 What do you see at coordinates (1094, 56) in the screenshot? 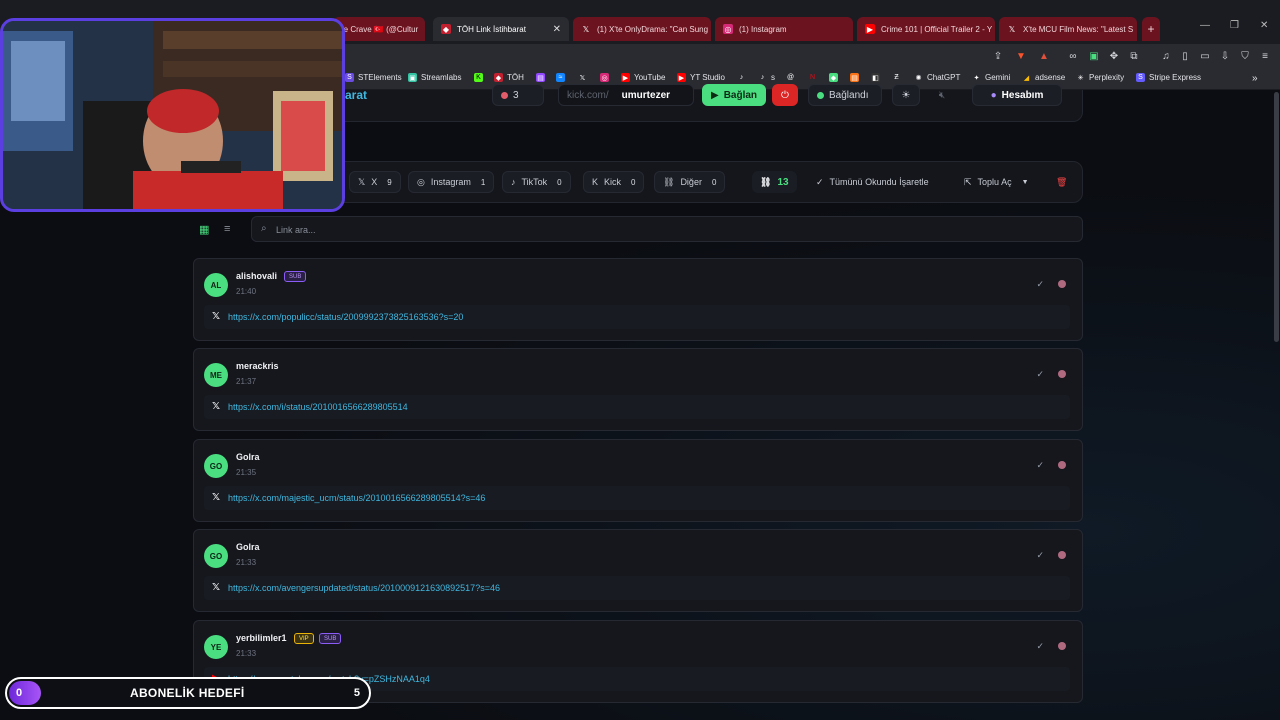
I see `extension-green-icon: ▣` at bounding box center [1094, 56].